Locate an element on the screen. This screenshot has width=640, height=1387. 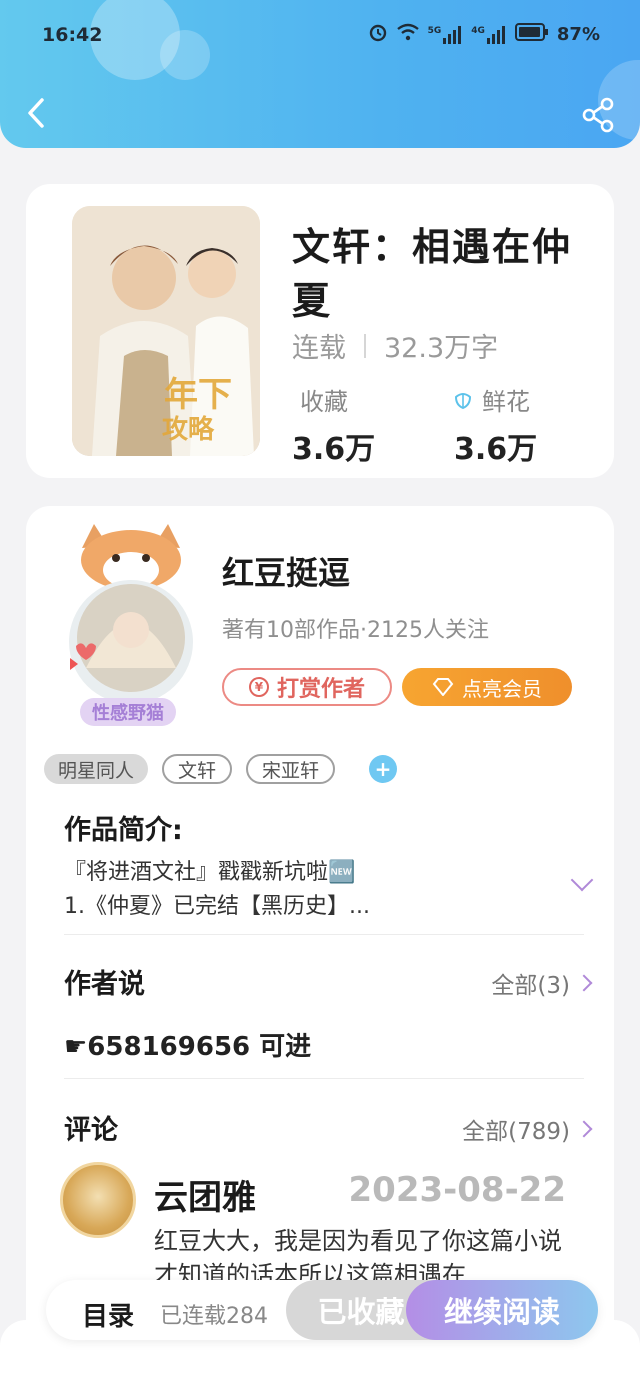
flowers-value: 3.6万 is located at coordinates (496, 449).